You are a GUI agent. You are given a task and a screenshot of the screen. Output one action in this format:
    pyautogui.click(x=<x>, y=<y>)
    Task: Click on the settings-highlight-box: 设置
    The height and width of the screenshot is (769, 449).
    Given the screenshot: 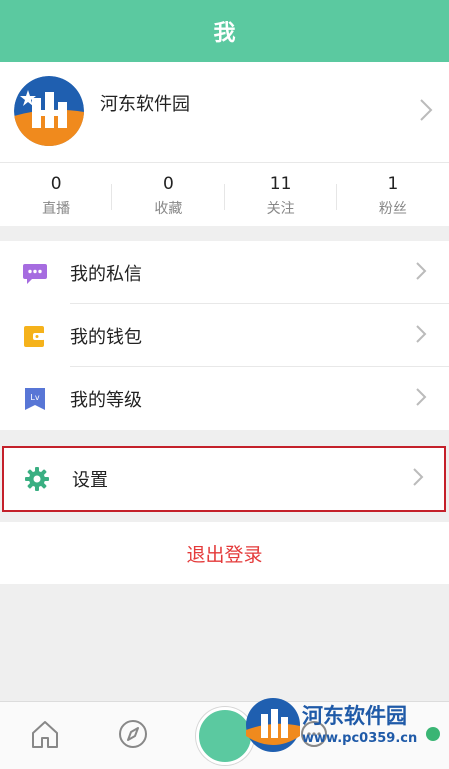 What is the action you would take?
    pyautogui.click(x=224, y=479)
    